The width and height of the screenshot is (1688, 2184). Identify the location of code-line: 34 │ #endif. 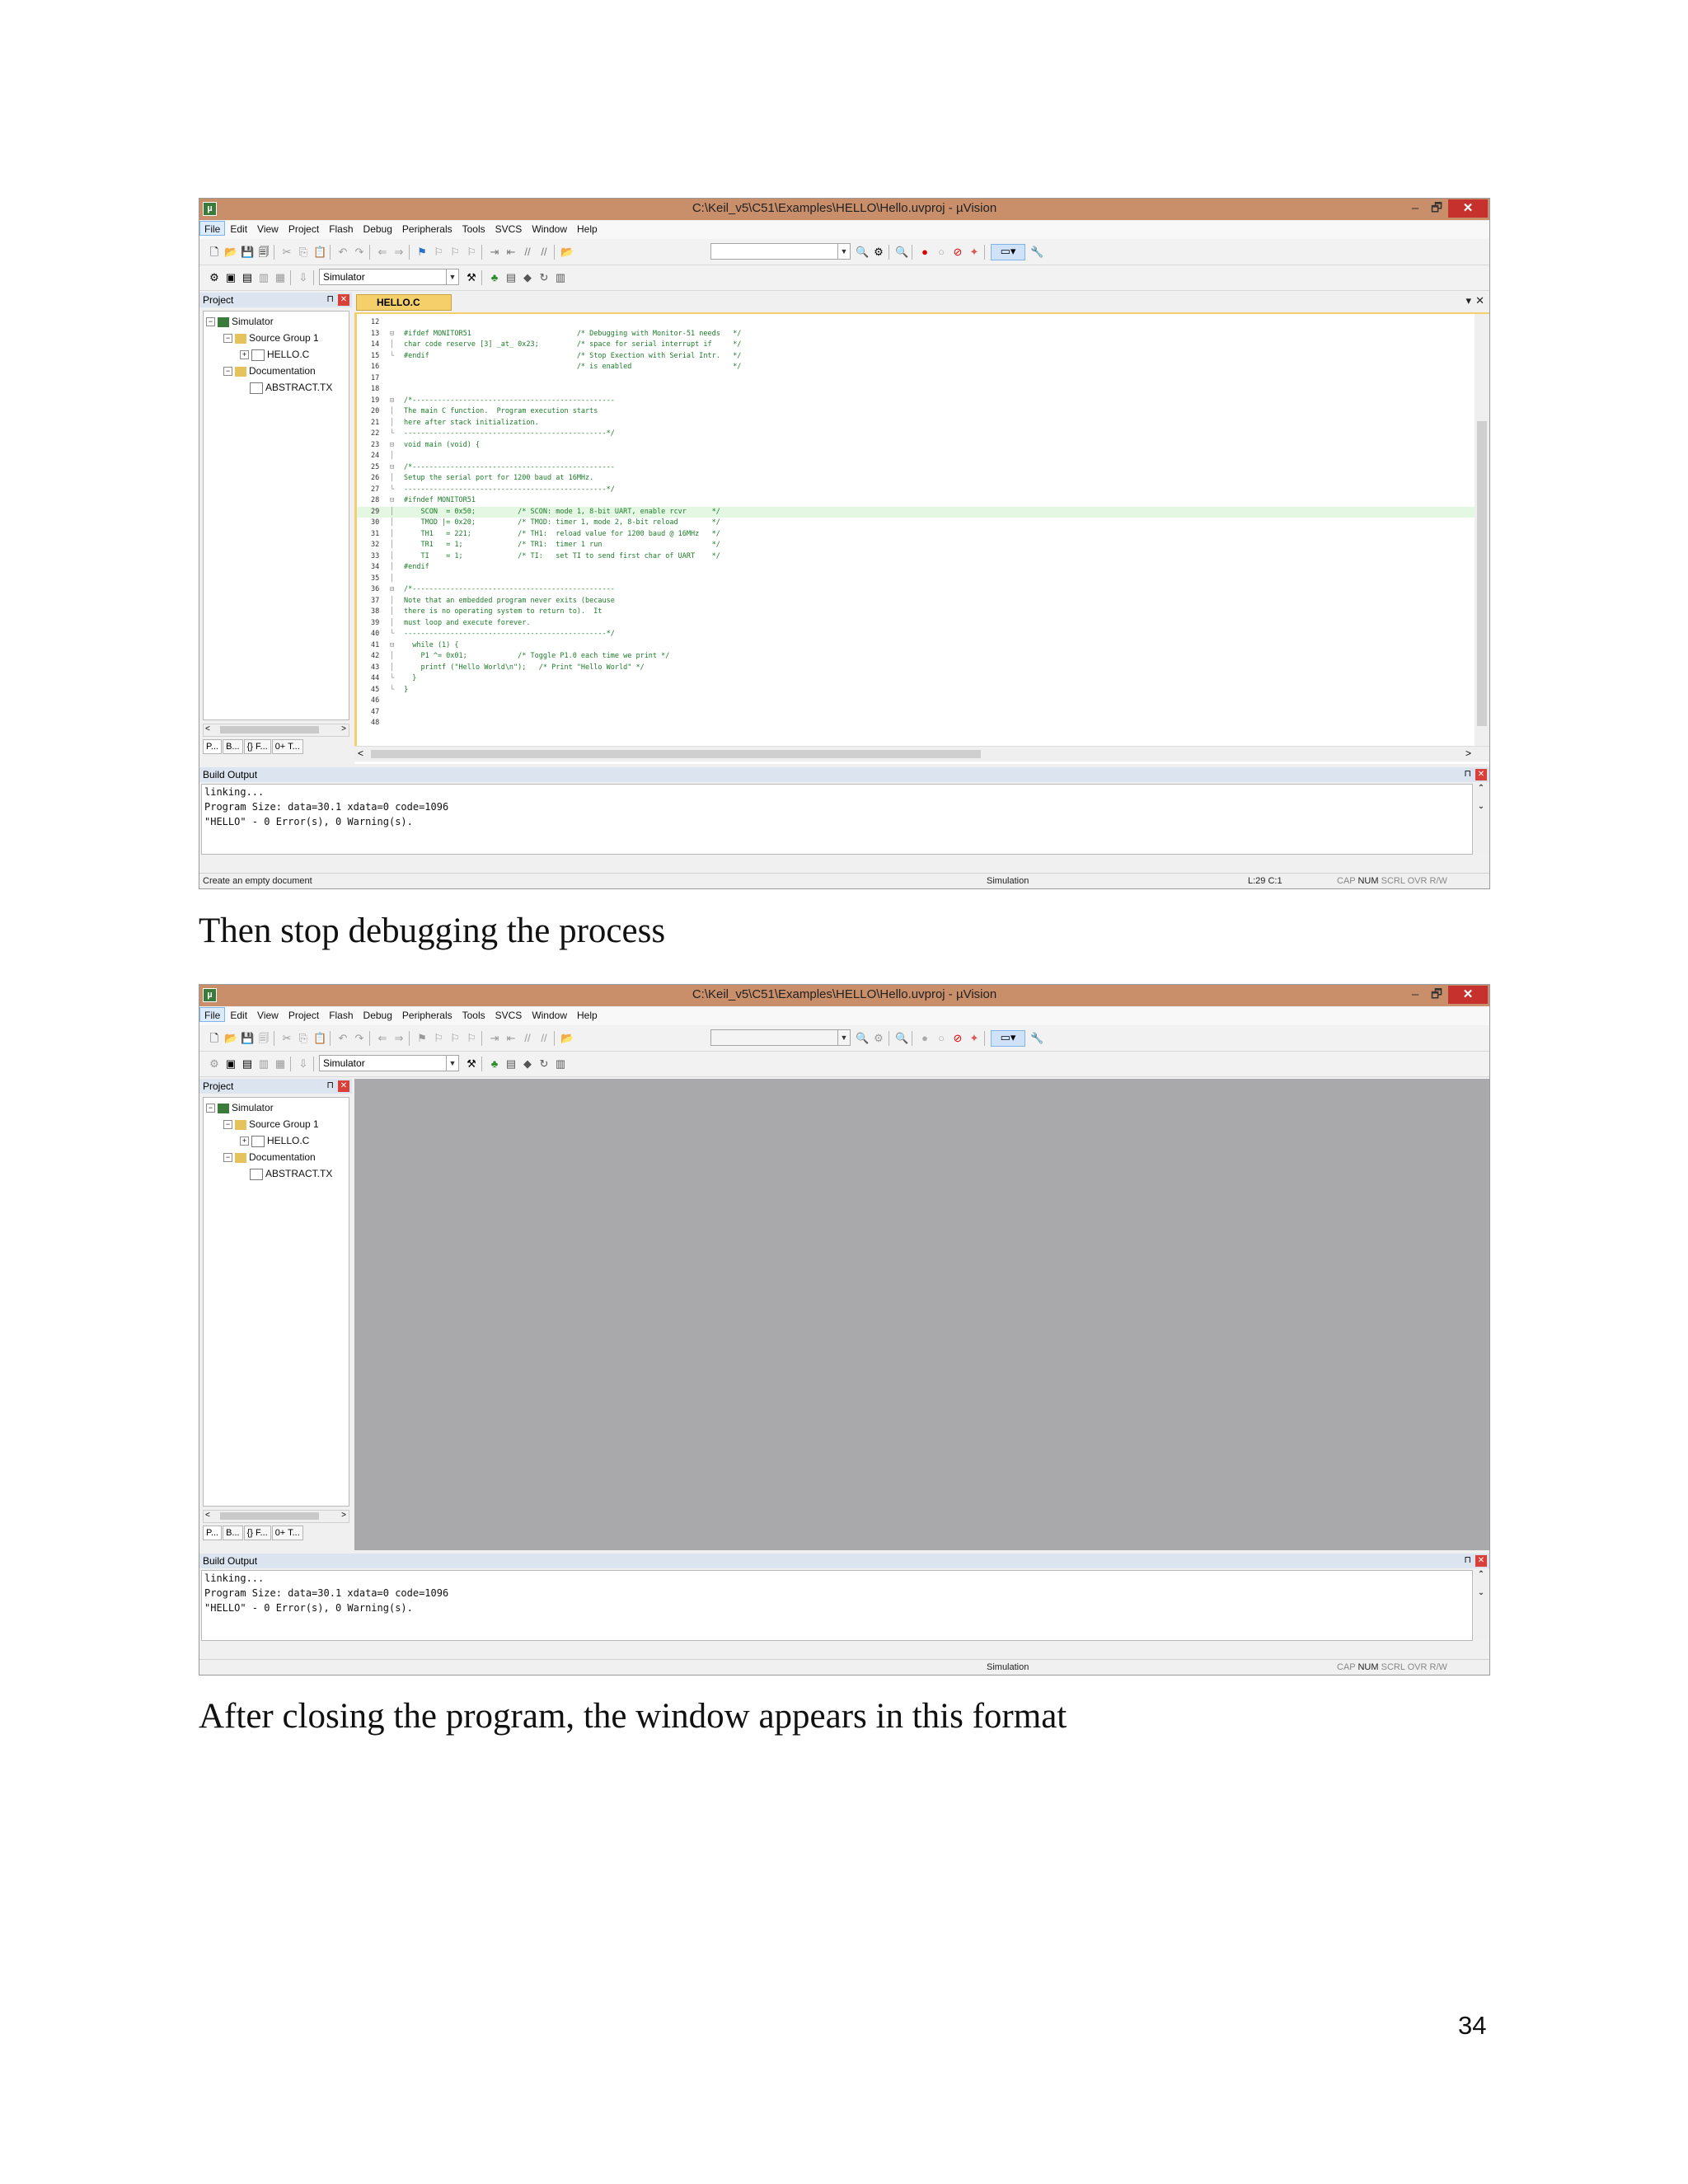
(916, 568).